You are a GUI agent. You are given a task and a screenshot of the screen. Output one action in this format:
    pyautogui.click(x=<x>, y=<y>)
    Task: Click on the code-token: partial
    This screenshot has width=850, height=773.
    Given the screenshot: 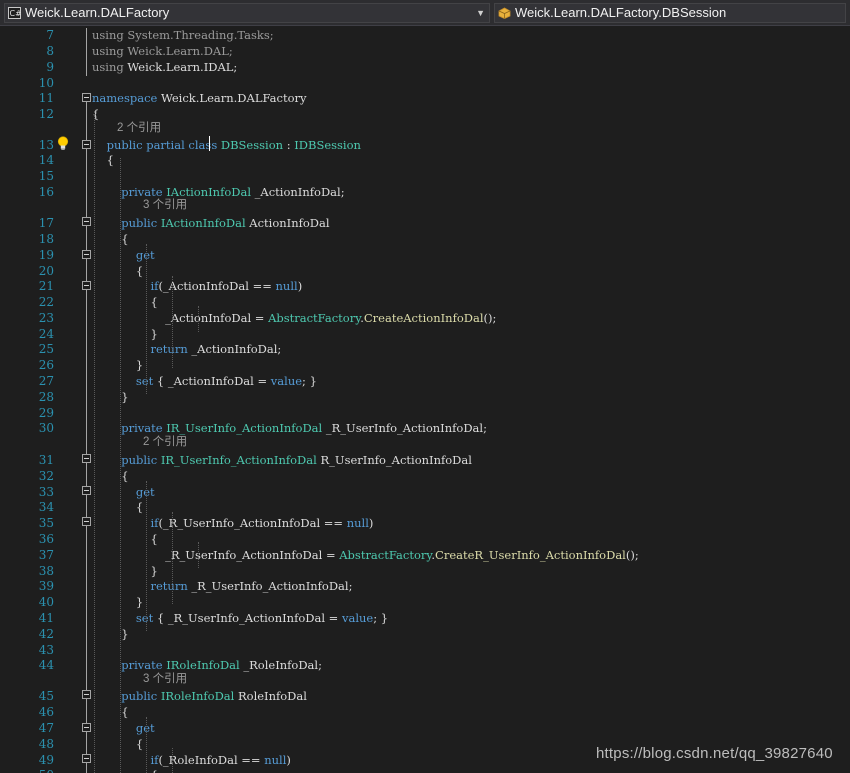 What is the action you would take?
    pyautogui.click(x=163, y=145)
    